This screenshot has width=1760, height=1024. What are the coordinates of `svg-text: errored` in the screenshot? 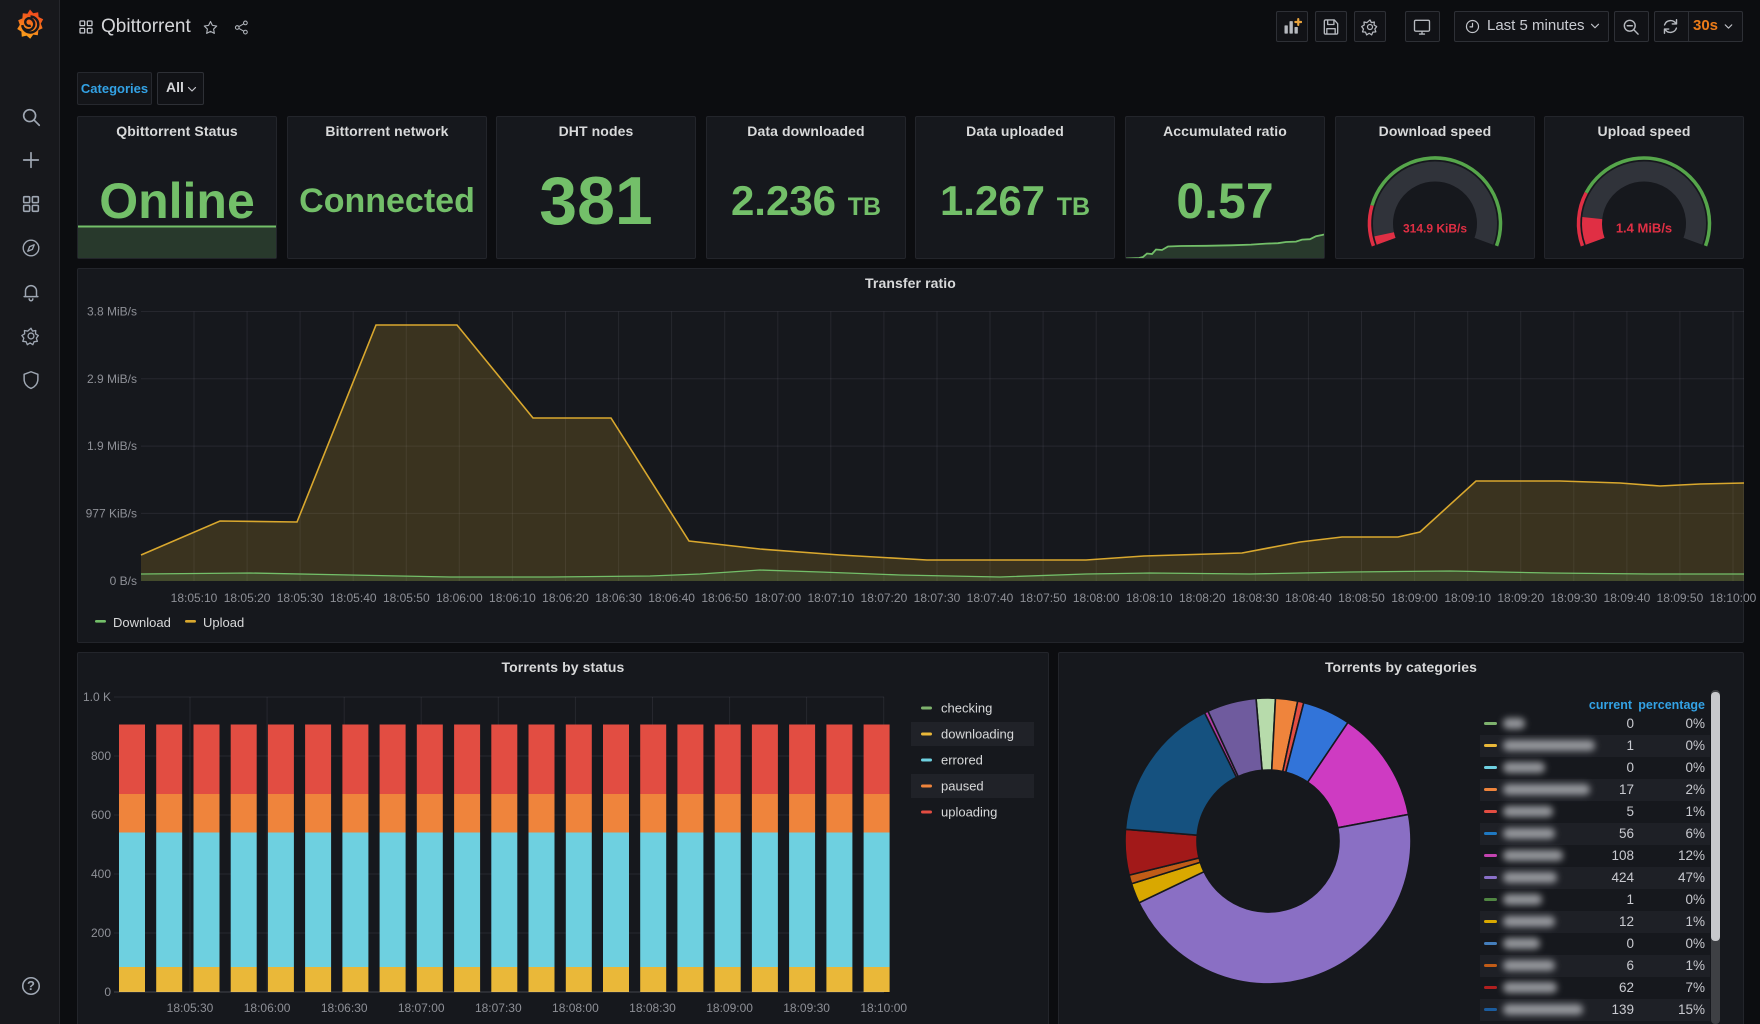 It's located at (962, 760).